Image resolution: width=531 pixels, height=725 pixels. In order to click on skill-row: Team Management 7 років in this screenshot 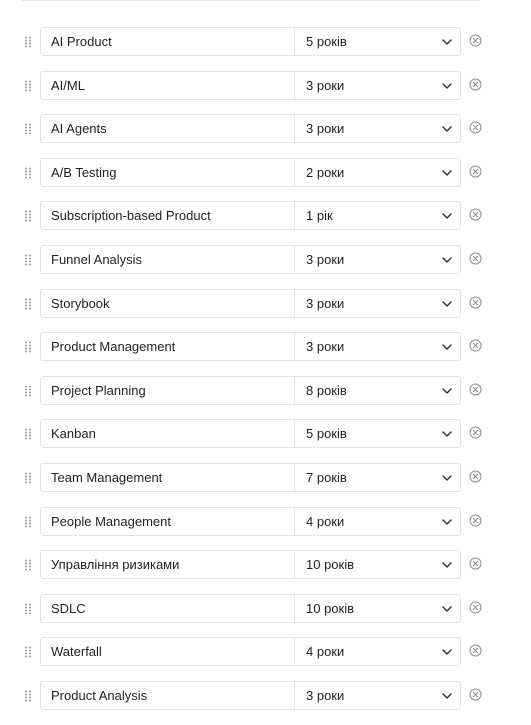, I will do `click(265, 484)`.